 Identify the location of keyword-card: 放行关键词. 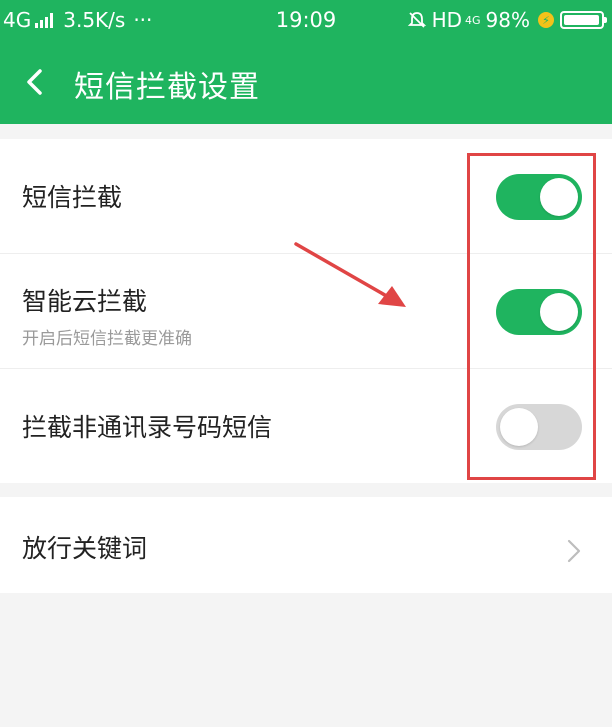
(306, 545).